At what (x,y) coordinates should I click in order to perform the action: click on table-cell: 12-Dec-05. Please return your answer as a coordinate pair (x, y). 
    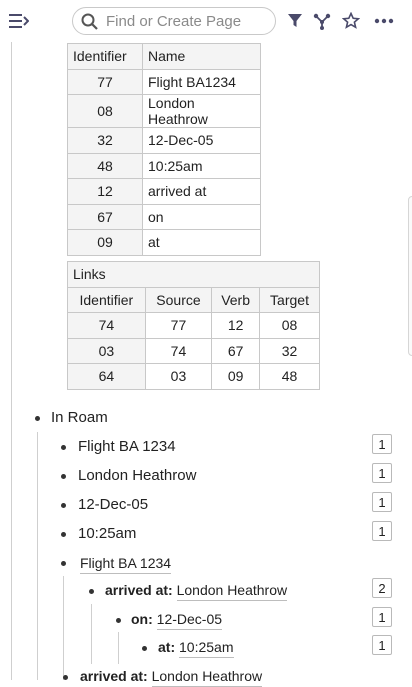
    Looking at the image, I should click on (201, 140).